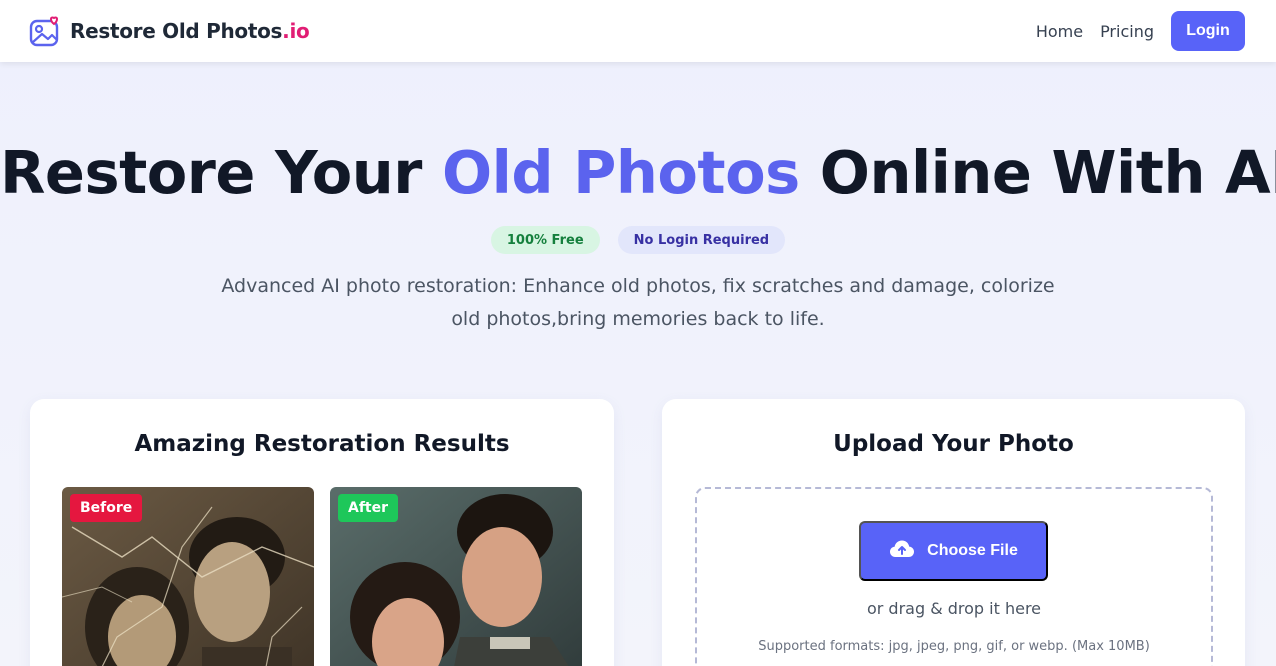 The image size is (1276, 666). What do you see at coordinates (190, 31) in the screenshot?
I see `brand-name: Restore Old Photos.io` at bounding box center [190, 31].